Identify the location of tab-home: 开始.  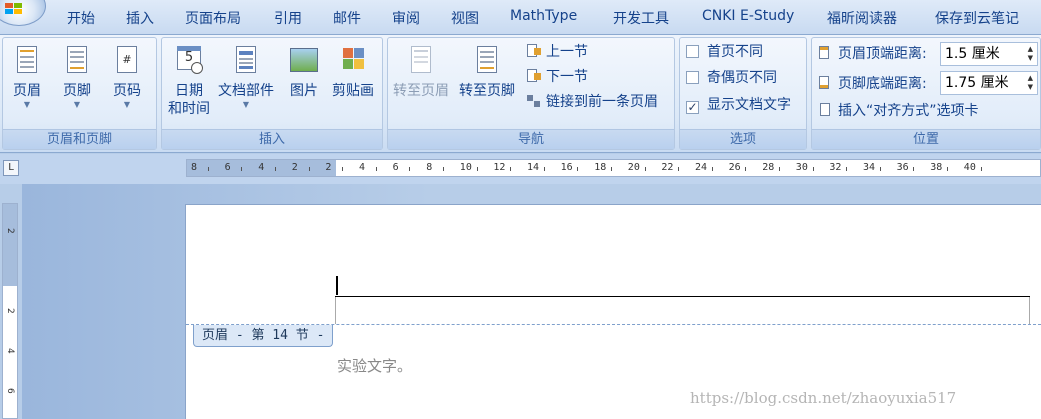
(81, 18).